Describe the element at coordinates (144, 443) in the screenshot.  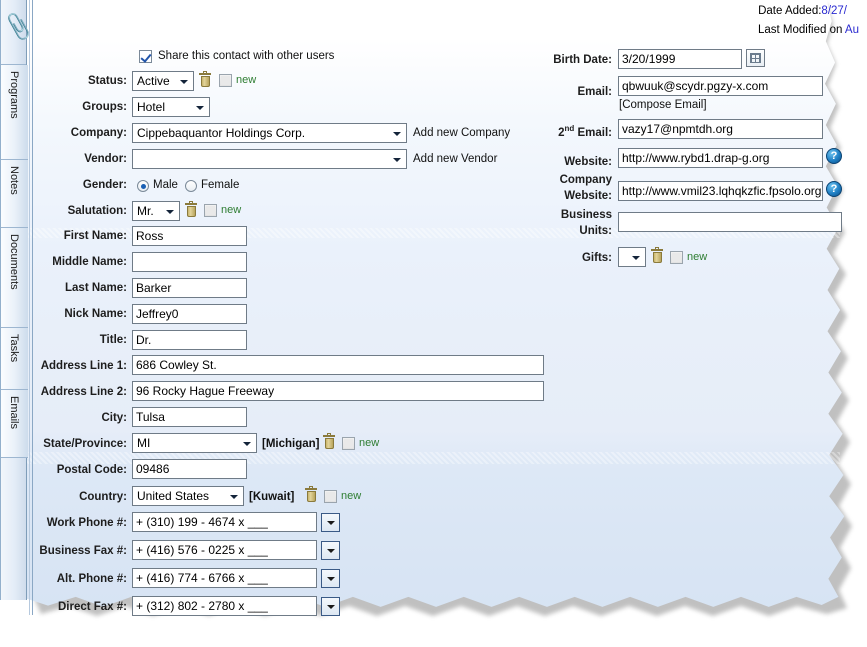
I see `state-province-value: MI` at that location.